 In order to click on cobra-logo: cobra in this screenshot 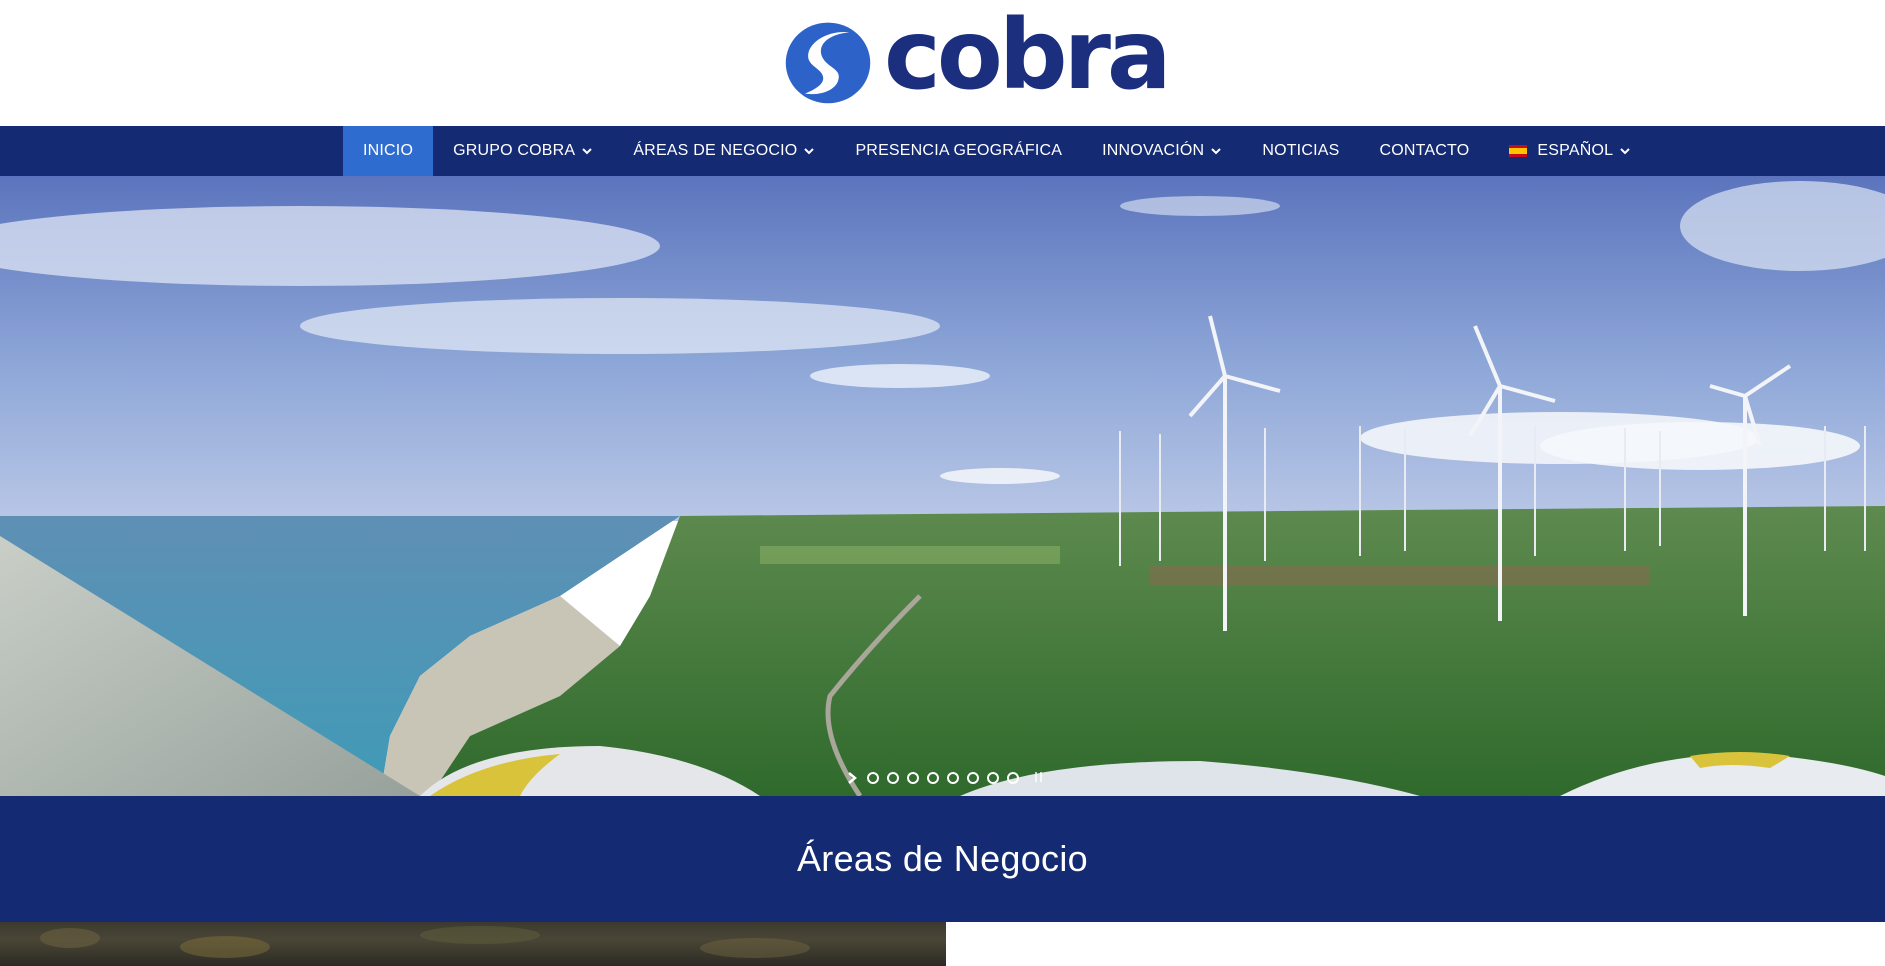, I will do `click(976, 56)`.